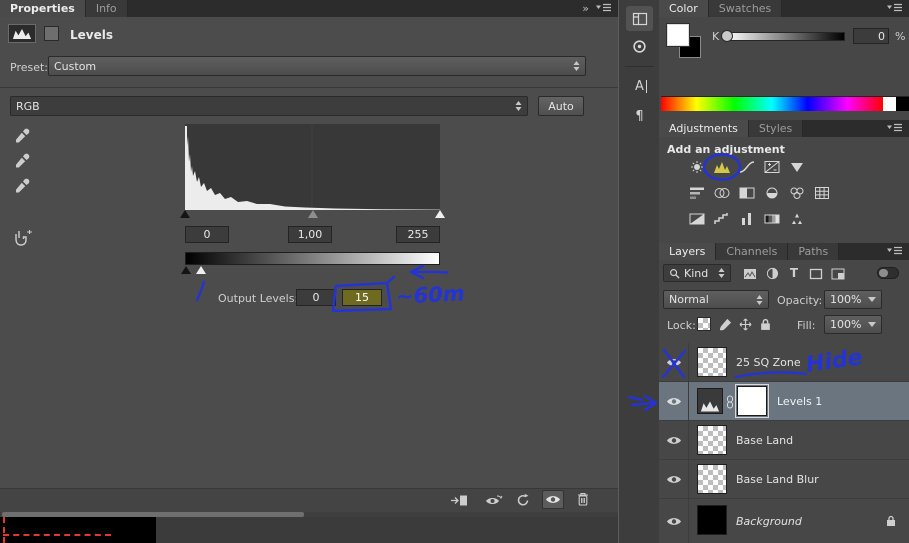 The image size is (909, 543). What do you see at coordinates (776, 128) in the screenshot?
I see `tab-styles: Styles` at bounding box center [776, 128].